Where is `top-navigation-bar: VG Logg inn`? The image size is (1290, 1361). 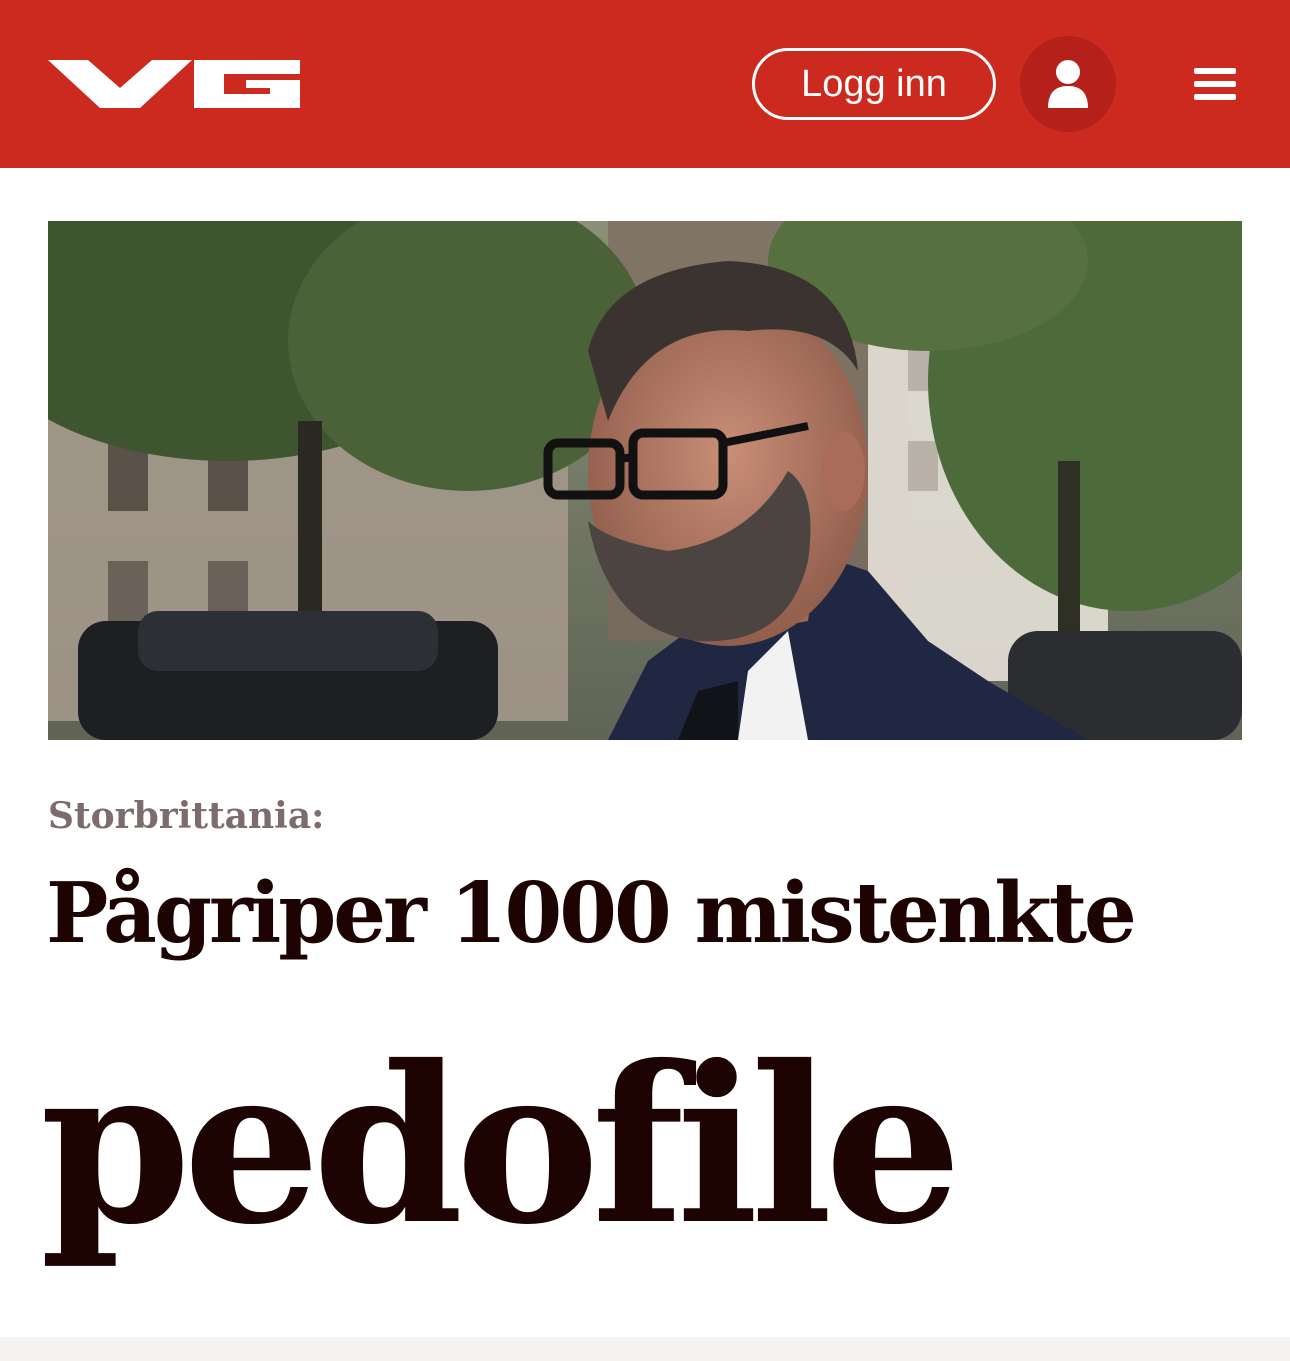
top-navigation-bar: VG Logg inn is located at coordinates (645, 84).